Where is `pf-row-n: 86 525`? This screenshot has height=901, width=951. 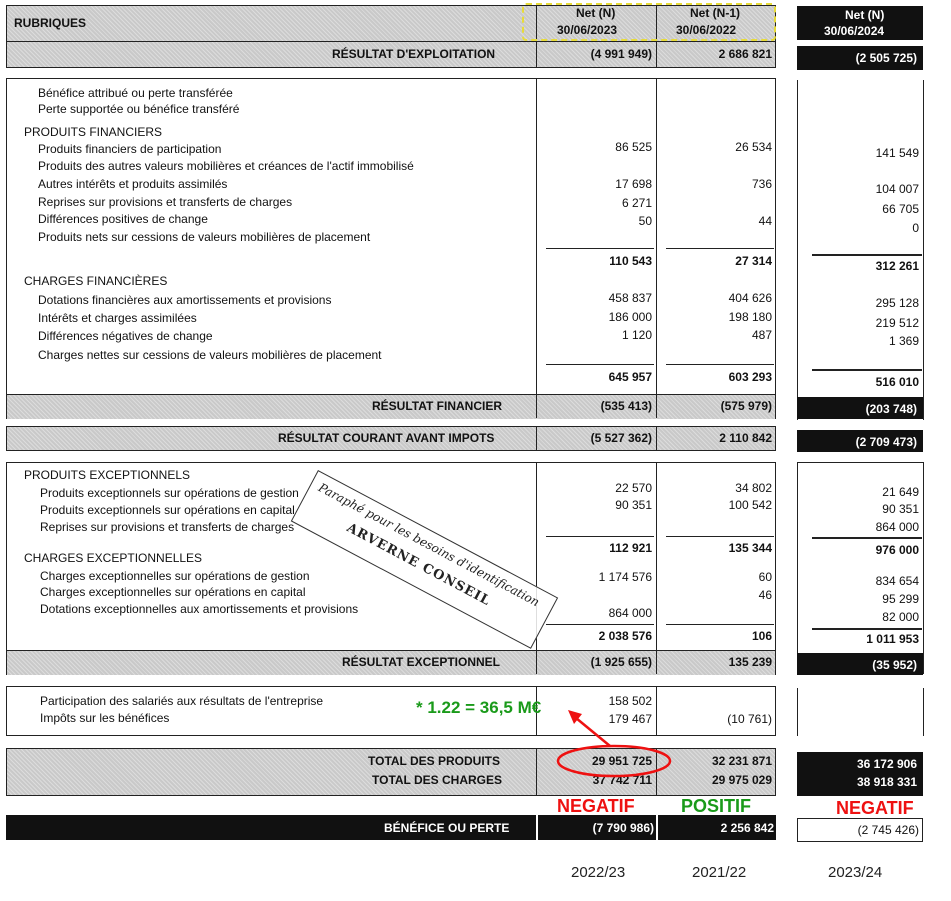
pf-row-n: 86 525 is located at coordinates (633, 147).